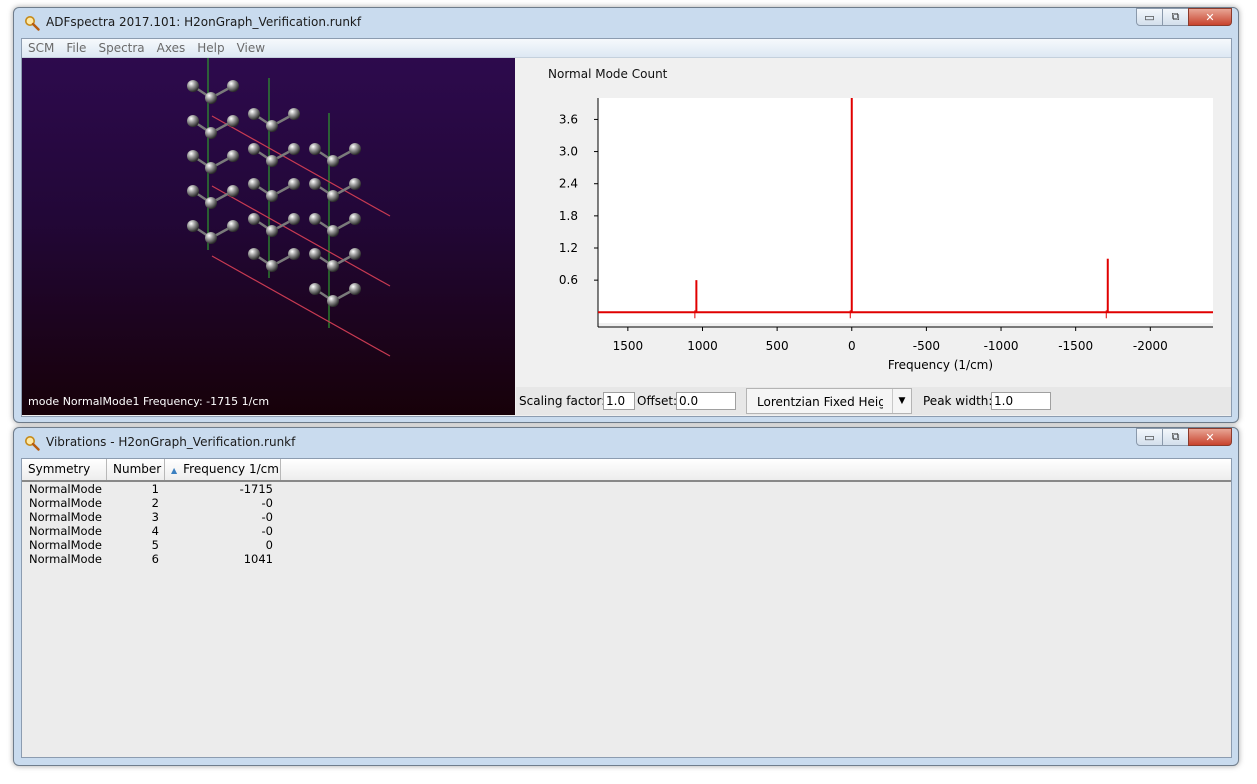 The image size is (1257, 784). What do you see at coordinates (568, 184) in the screenshot?
I see `y-tick-label: 2.4` at bounding box center [568, 184].